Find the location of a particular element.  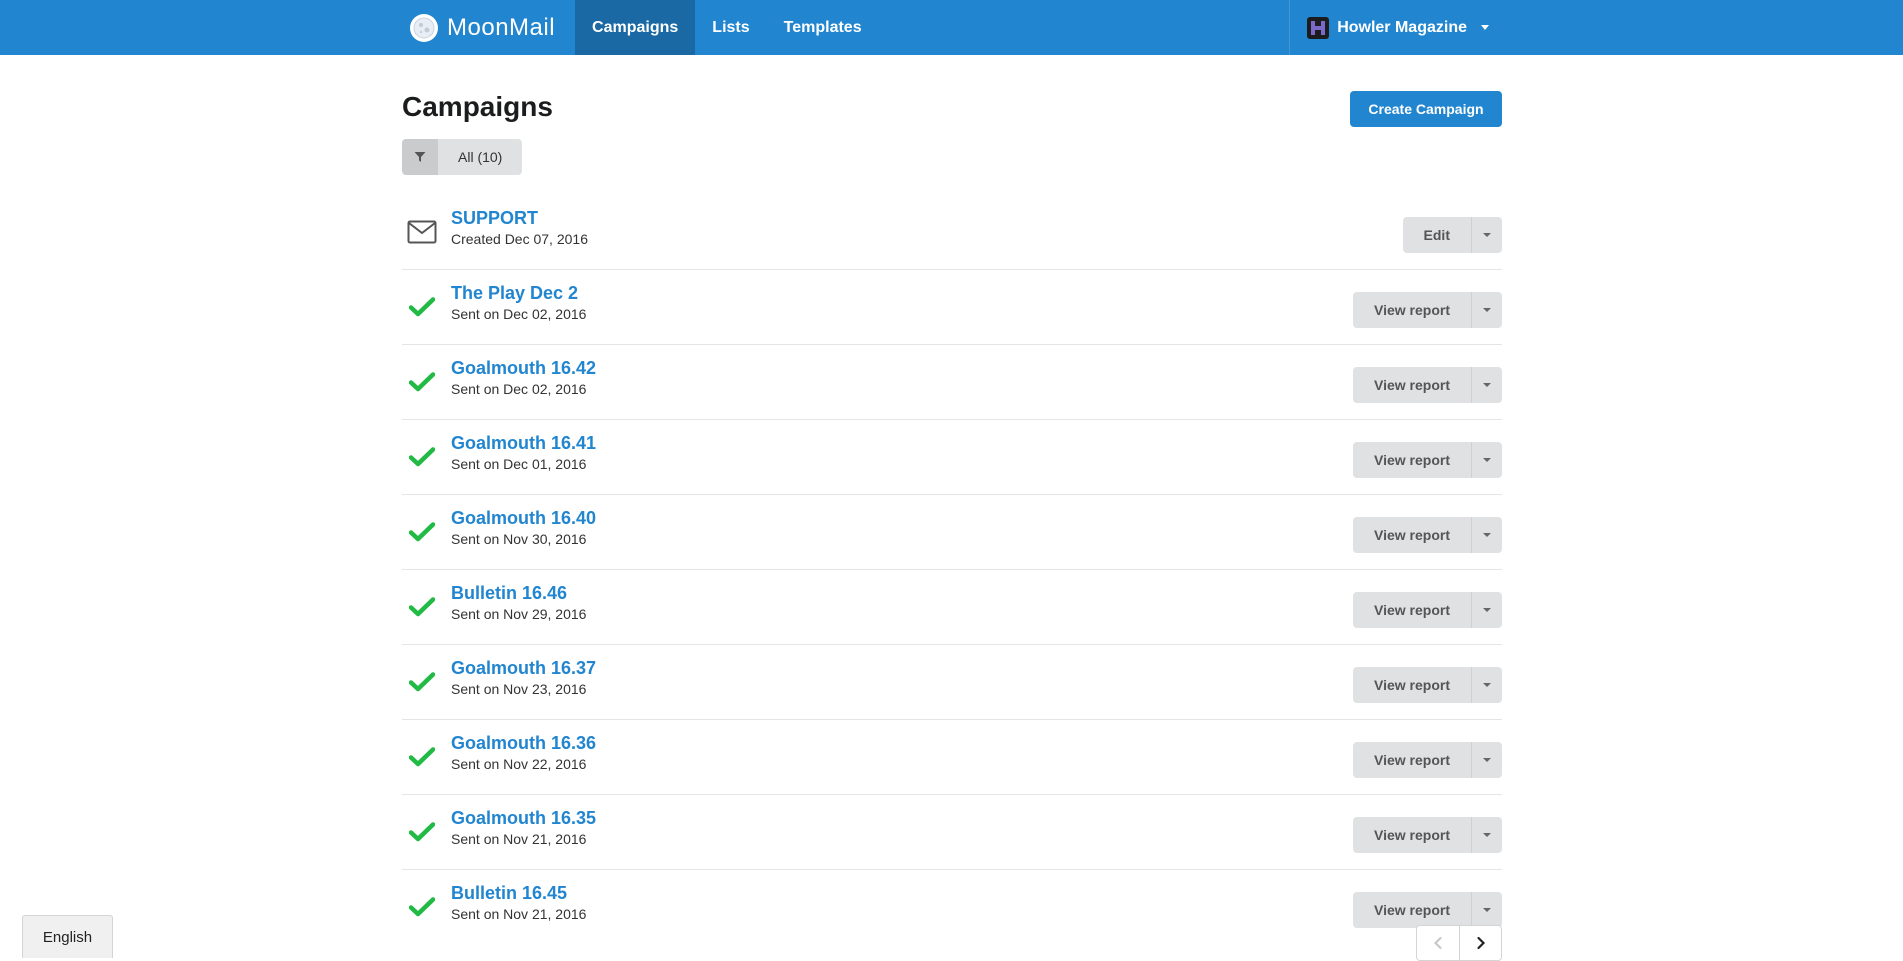

chevron-left-icon is located at coordinates (1437, 943).